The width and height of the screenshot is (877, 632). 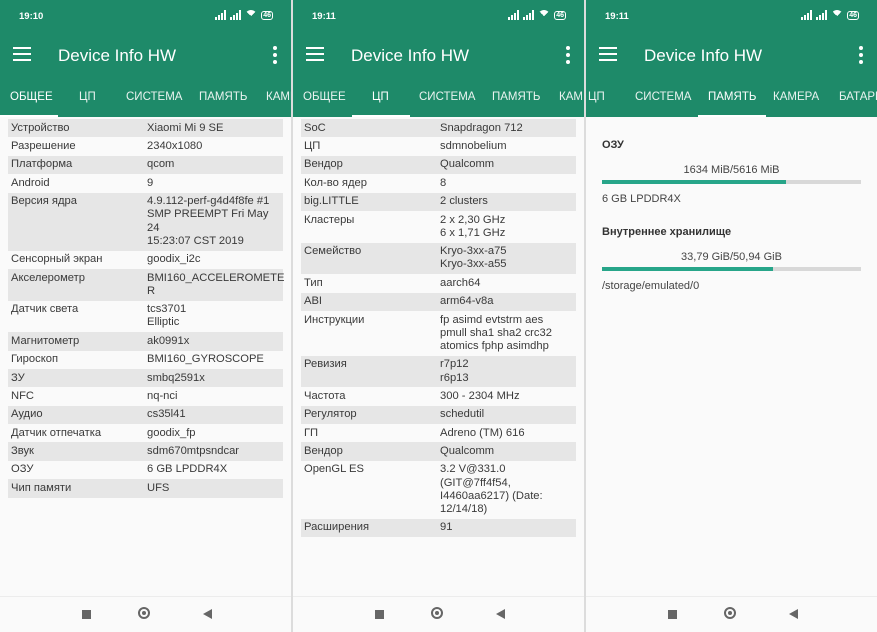 What do you see at coordinates (473, 258) in the screenshot?
I see `row-value: Kryo-3xx-a75 Kryo-3xx-a55` at bounding box center [473, 258].